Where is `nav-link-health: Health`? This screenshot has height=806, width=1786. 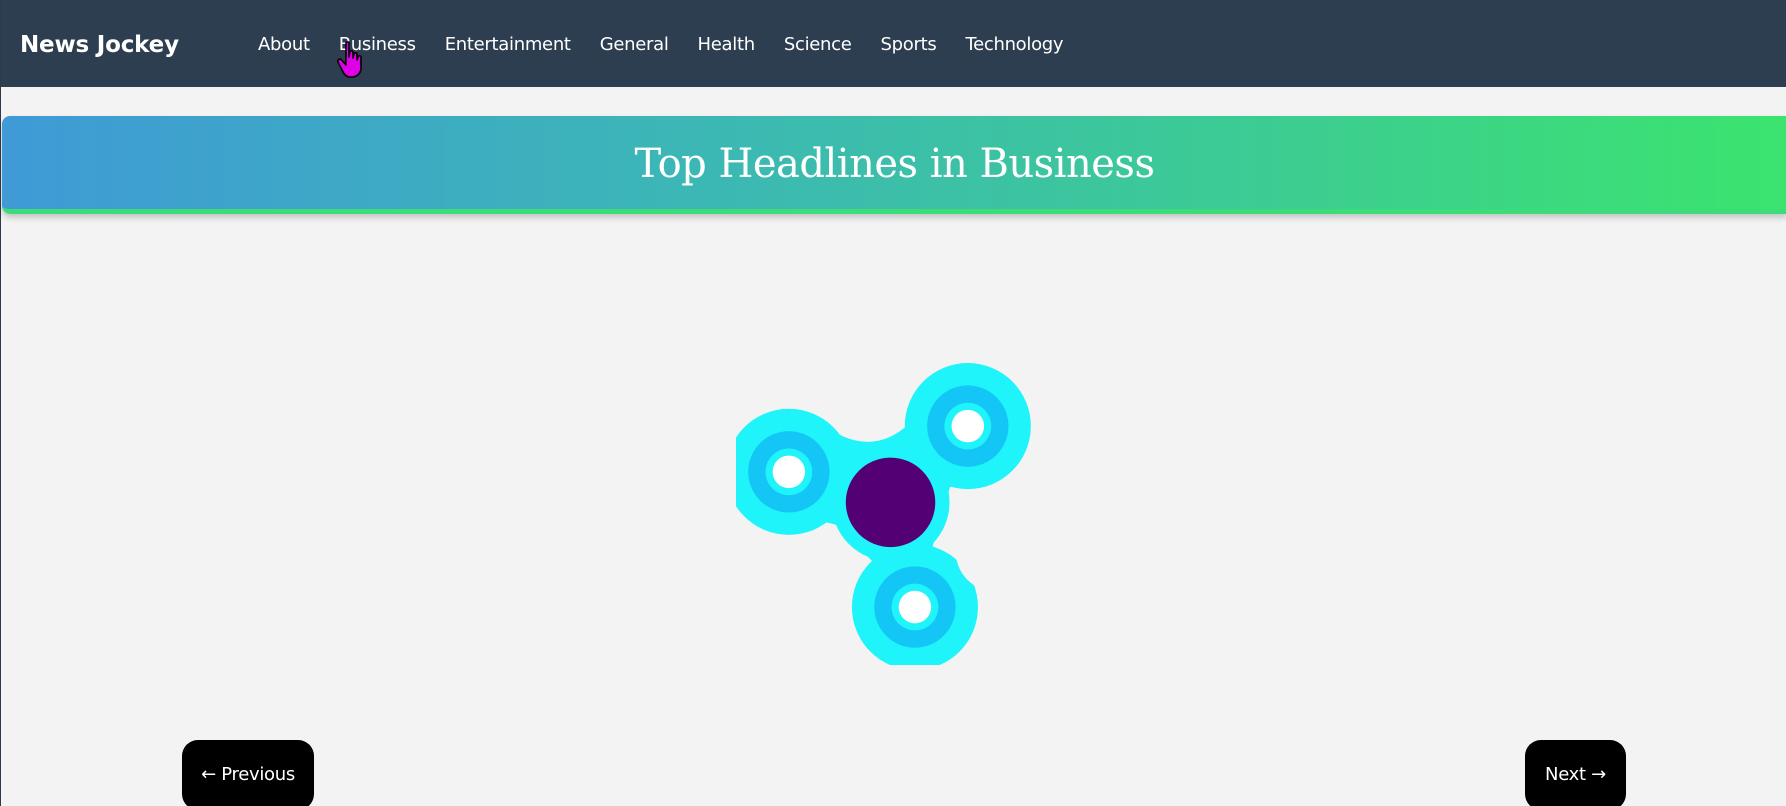
nav-link-health: Health is located at coordinates (727, 45).